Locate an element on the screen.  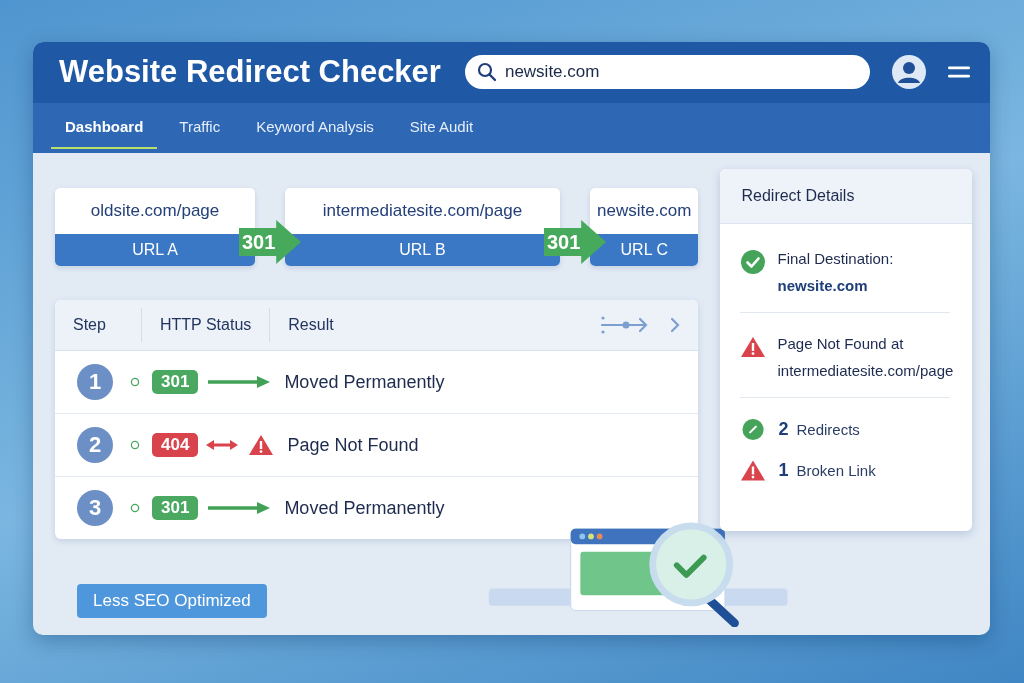
app-title: Website Redirect Checker is located at coordinates (250, 72).